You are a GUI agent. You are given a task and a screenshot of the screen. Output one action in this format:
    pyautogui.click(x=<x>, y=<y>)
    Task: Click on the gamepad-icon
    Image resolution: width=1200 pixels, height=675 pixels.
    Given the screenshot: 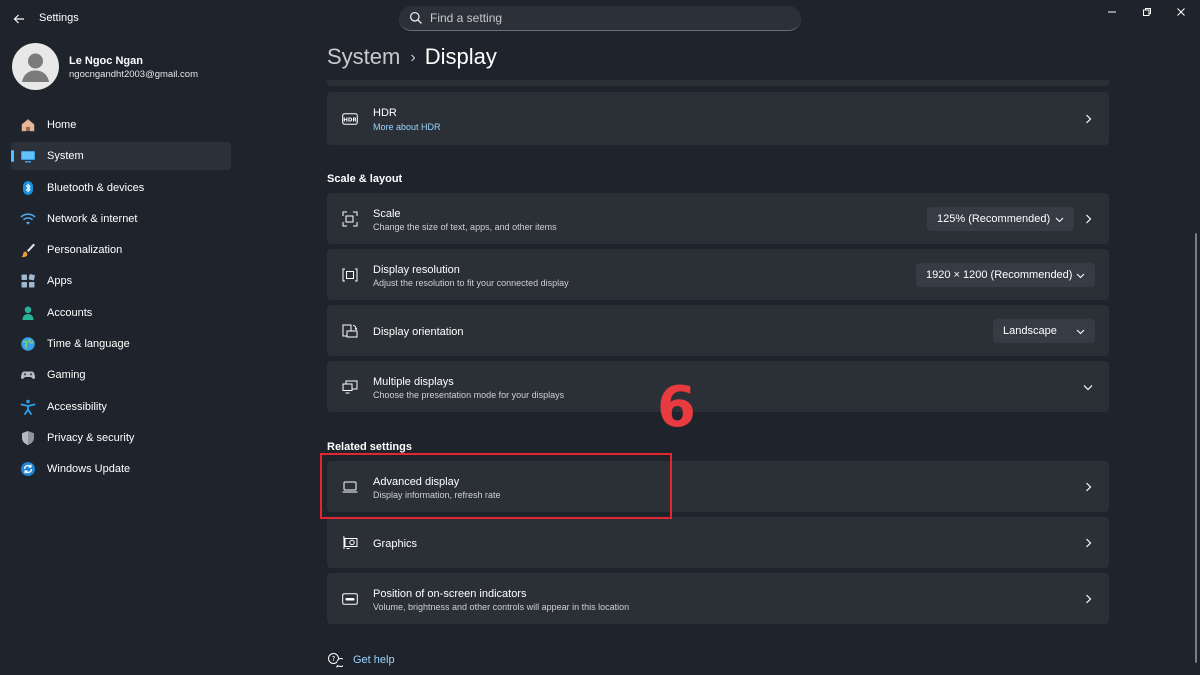 What is the action you would take?
    pyautogui.click(x=28, y=375)
    